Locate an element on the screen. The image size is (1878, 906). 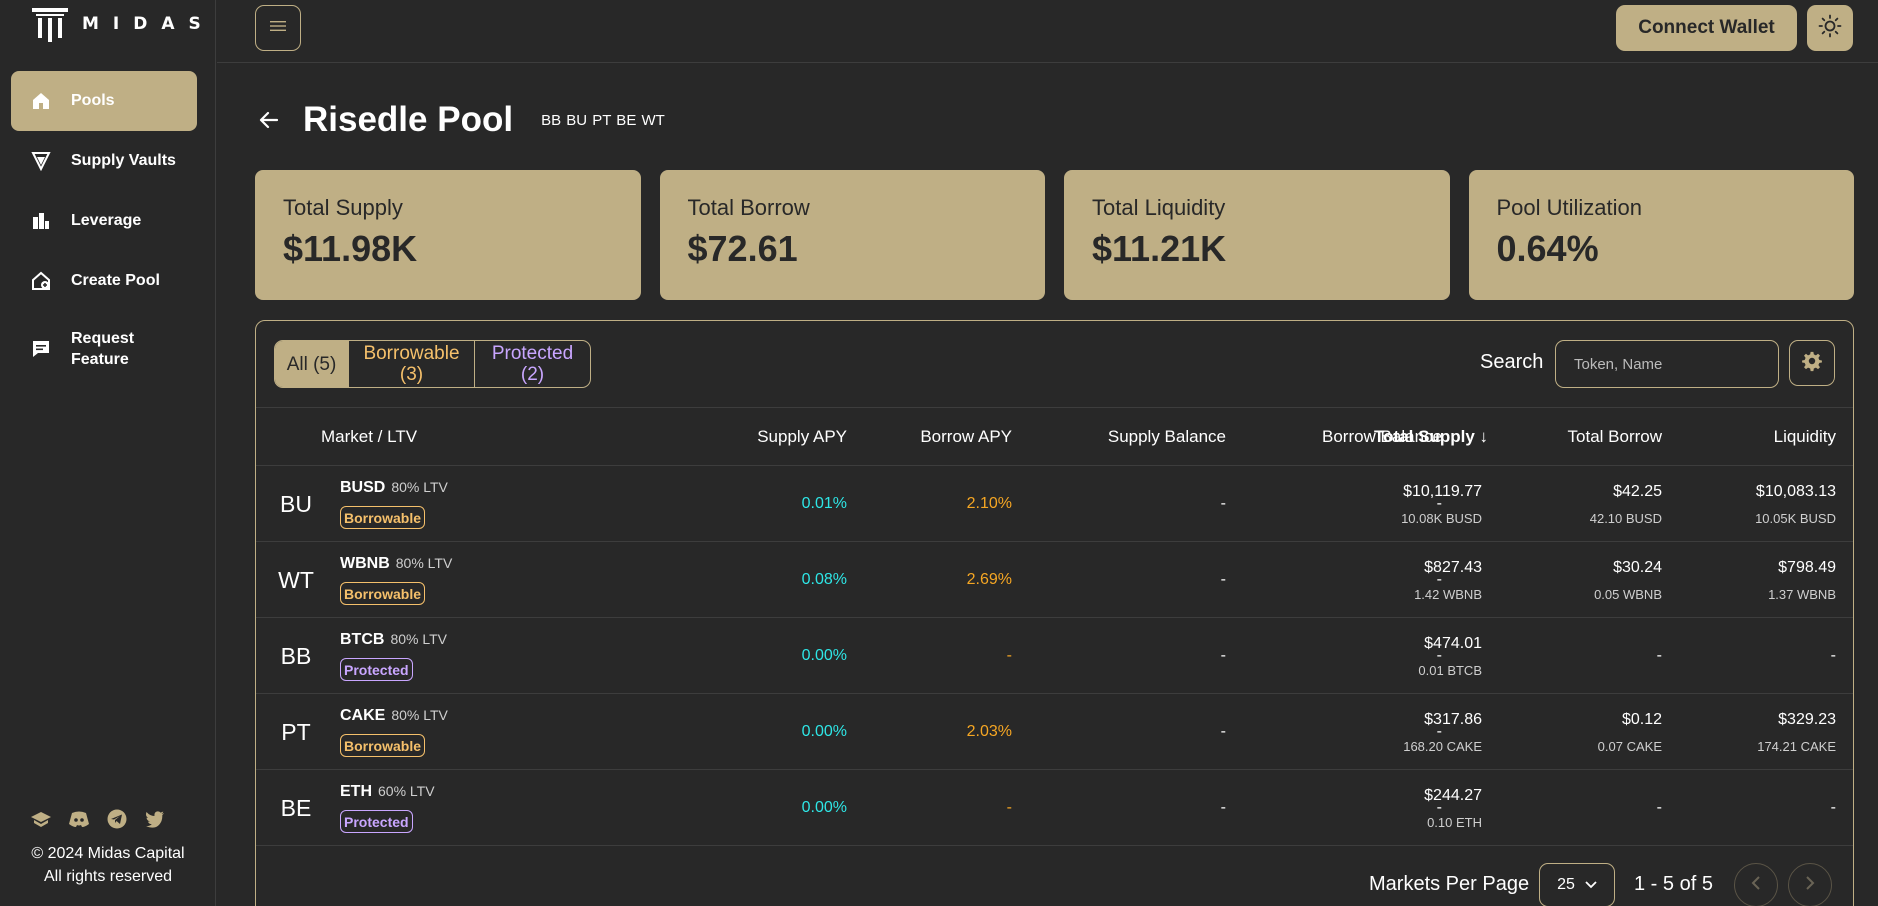
liquidity-token-amount: 10.05K BUSD is located at coordinates (1795, 518).